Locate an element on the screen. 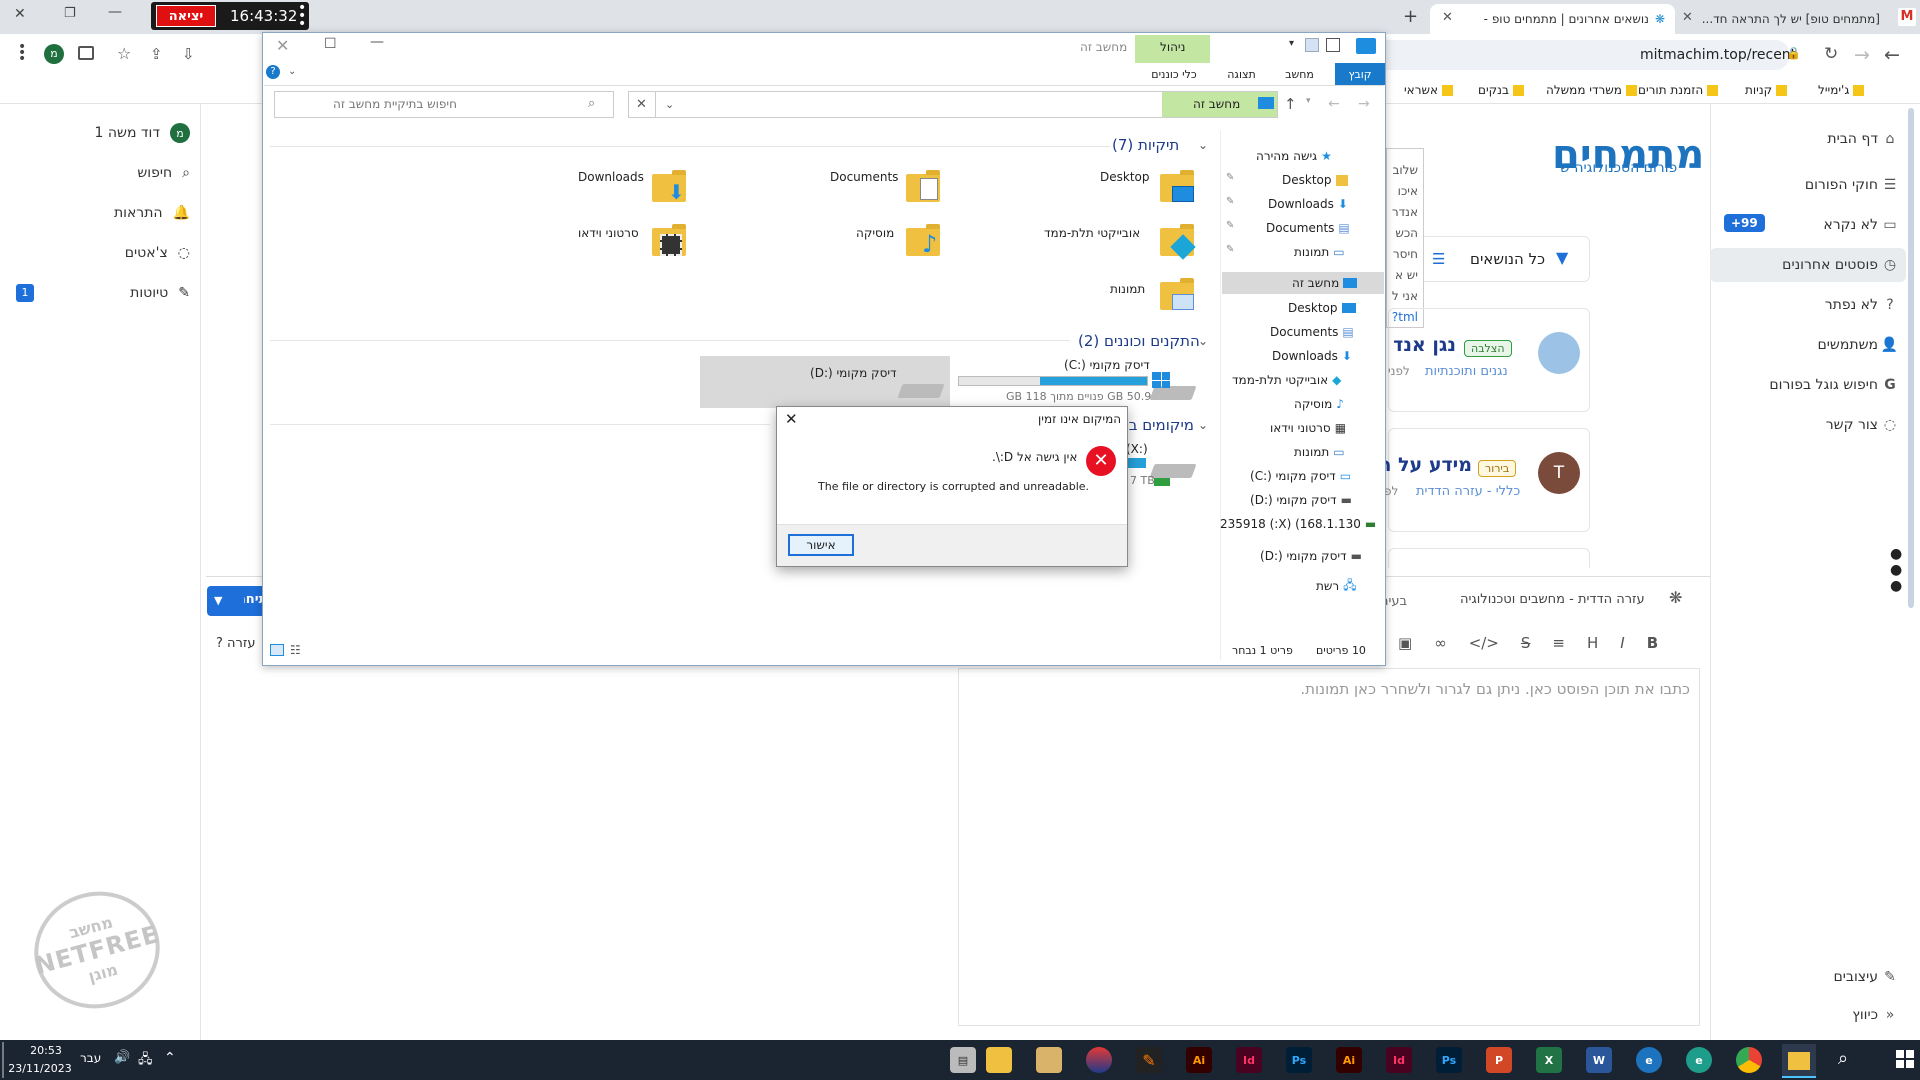 This screenshot has width=1920, height=1080. edge-icon: e is located at coordinates (1699, 1060).